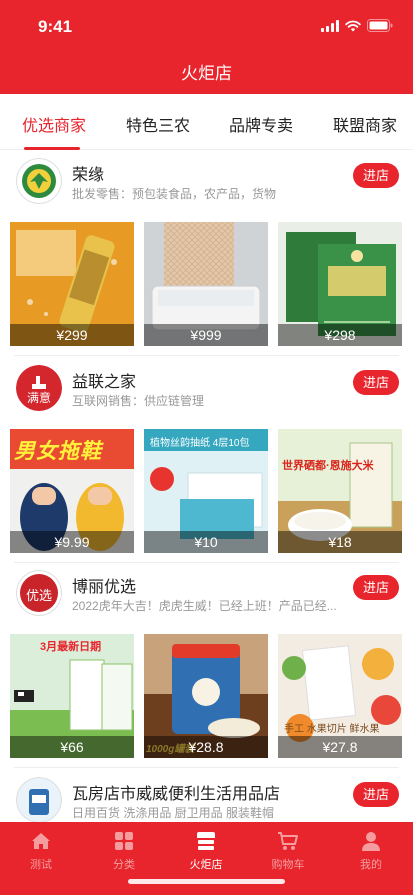 The height and width of the screenshot is (895, 413). Describe the element at coordinates (206, 122) in the screenshot. I see `category-tabs: 优选商家 特色三农 品牌专卖 联盟商家` at that location.